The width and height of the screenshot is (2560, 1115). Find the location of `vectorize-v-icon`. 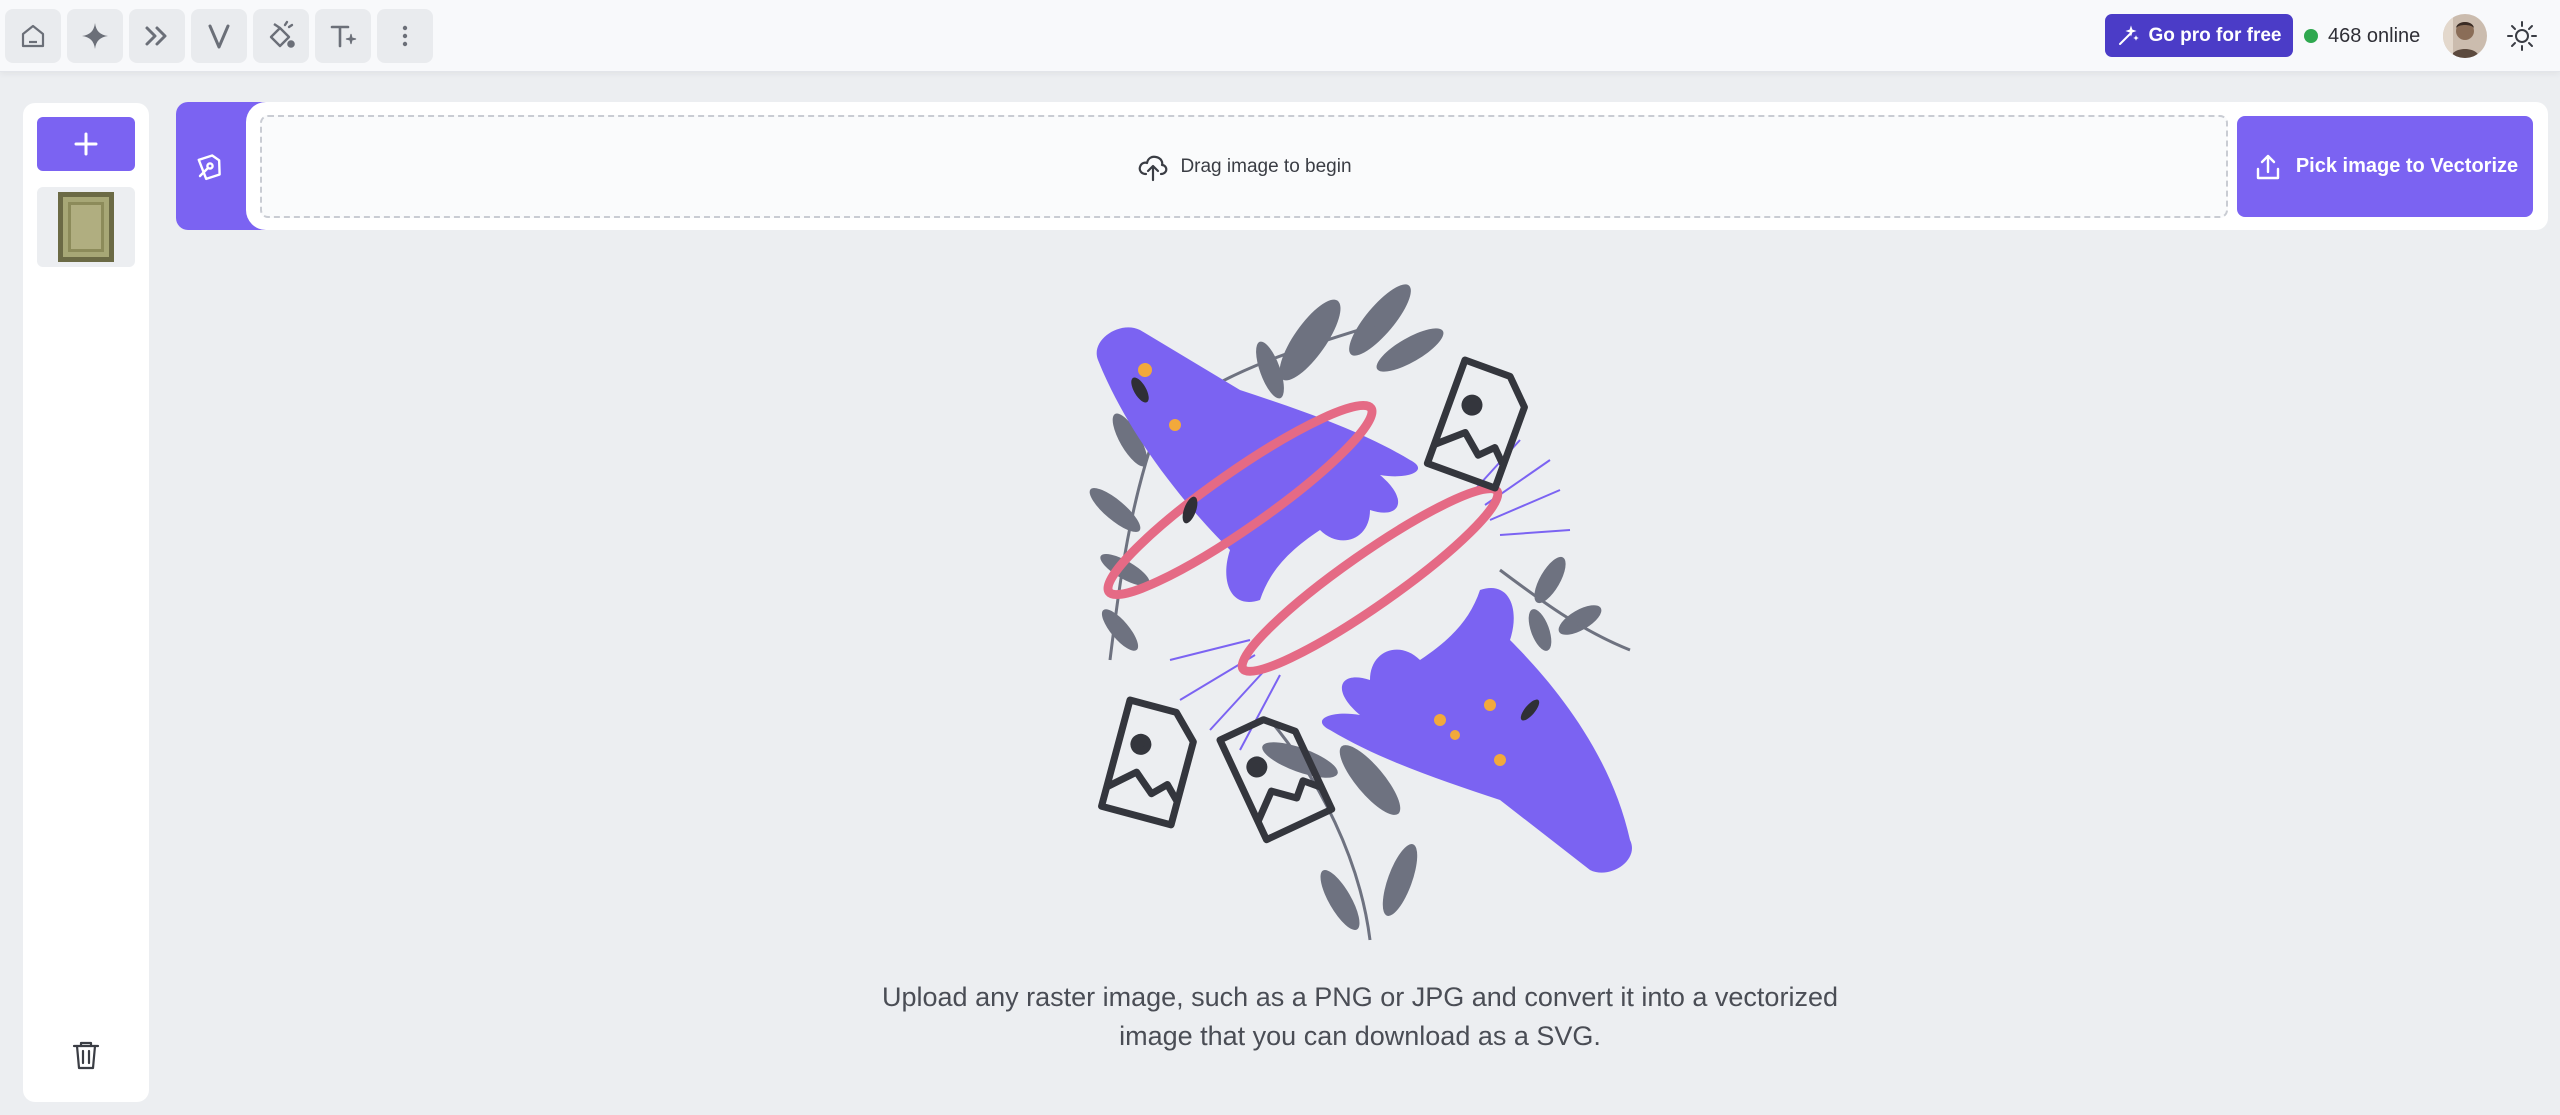

vectorize-v-icon is located at coordinates (219, 36).